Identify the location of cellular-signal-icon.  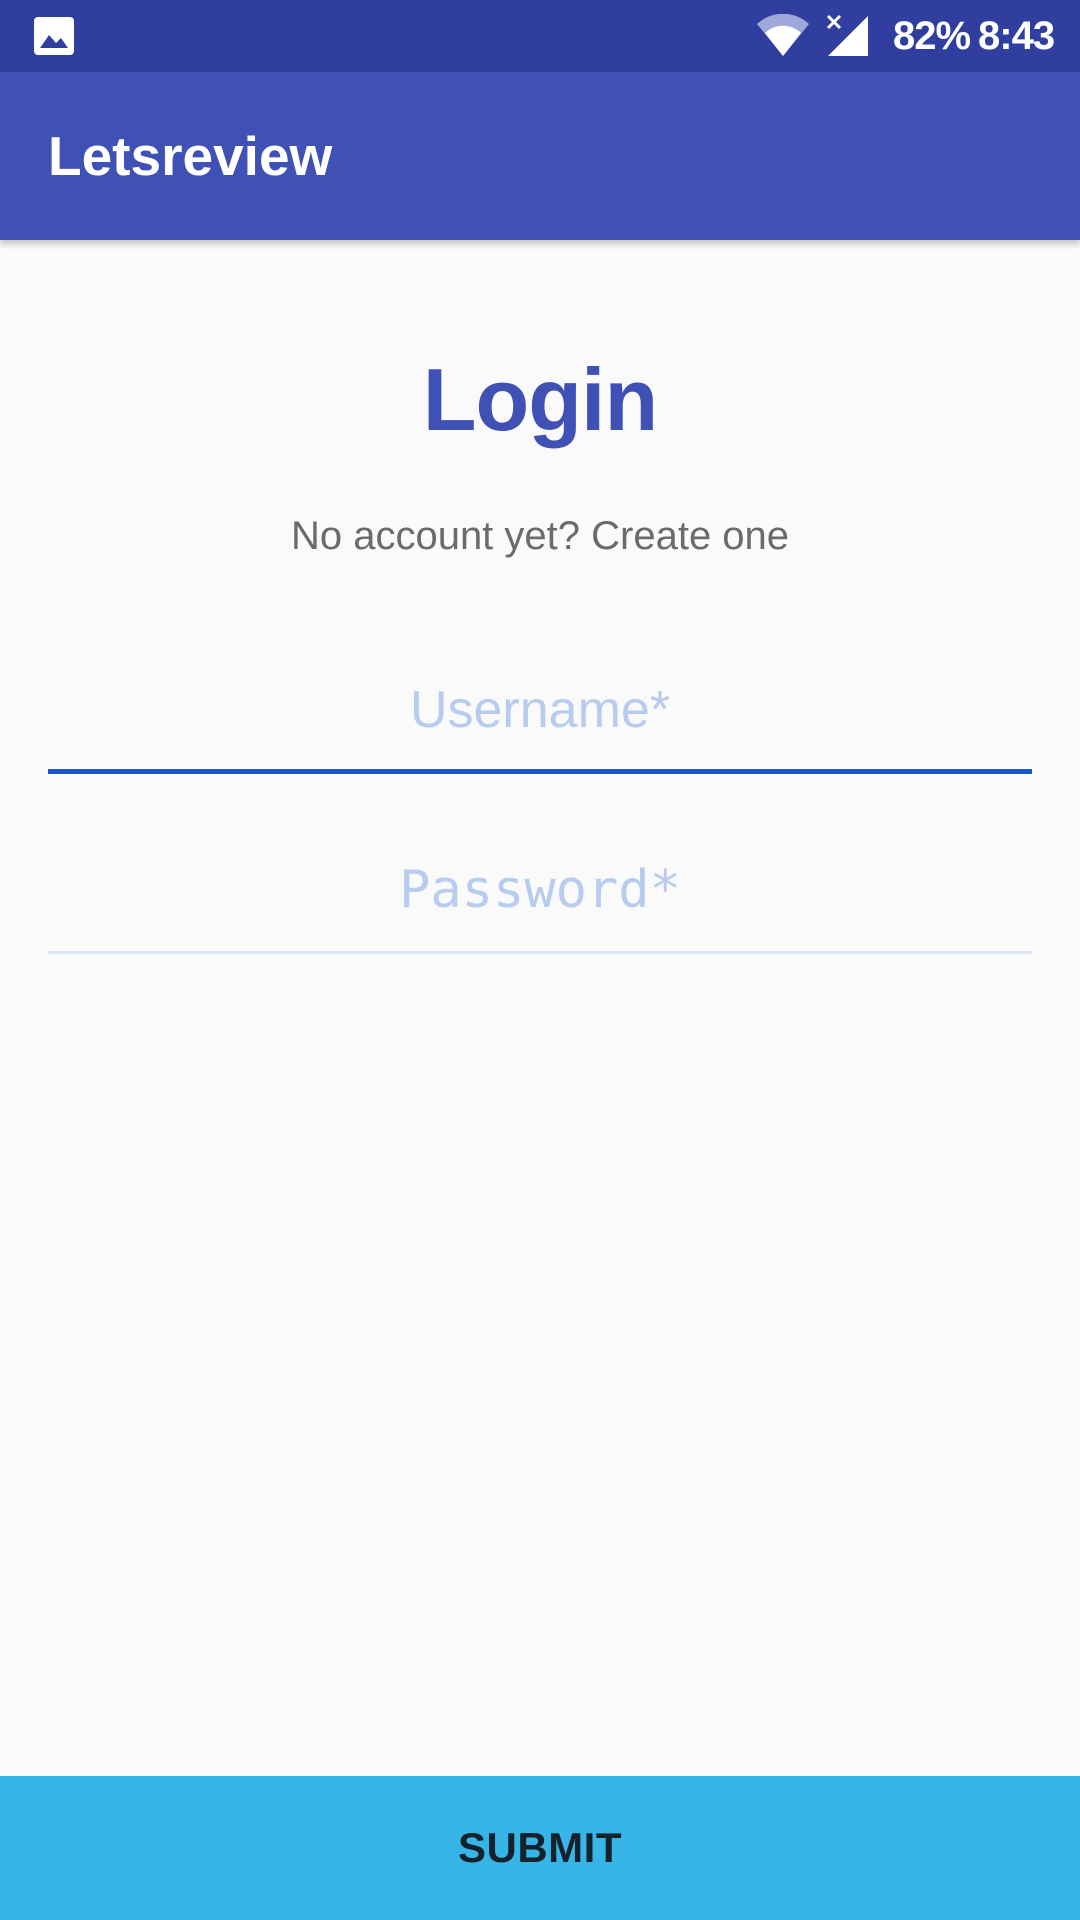
(847, 35).